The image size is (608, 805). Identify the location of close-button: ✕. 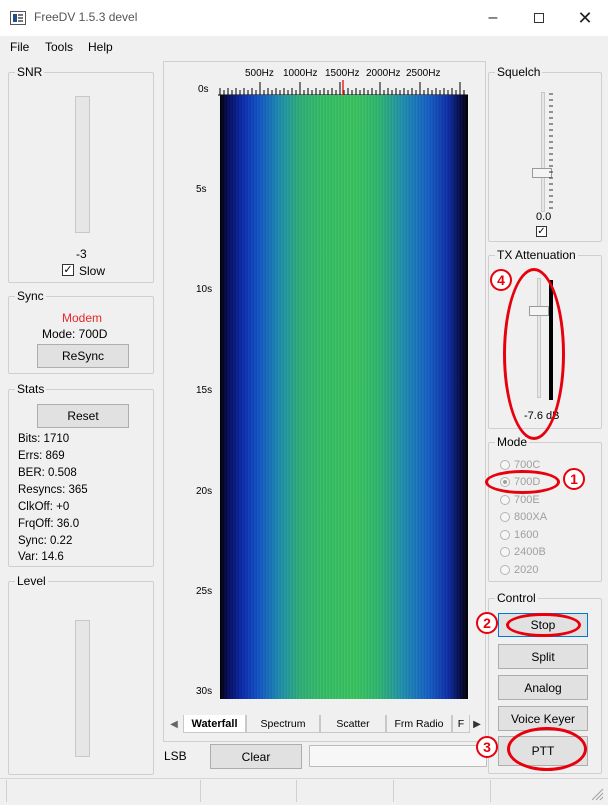
(585, 18).